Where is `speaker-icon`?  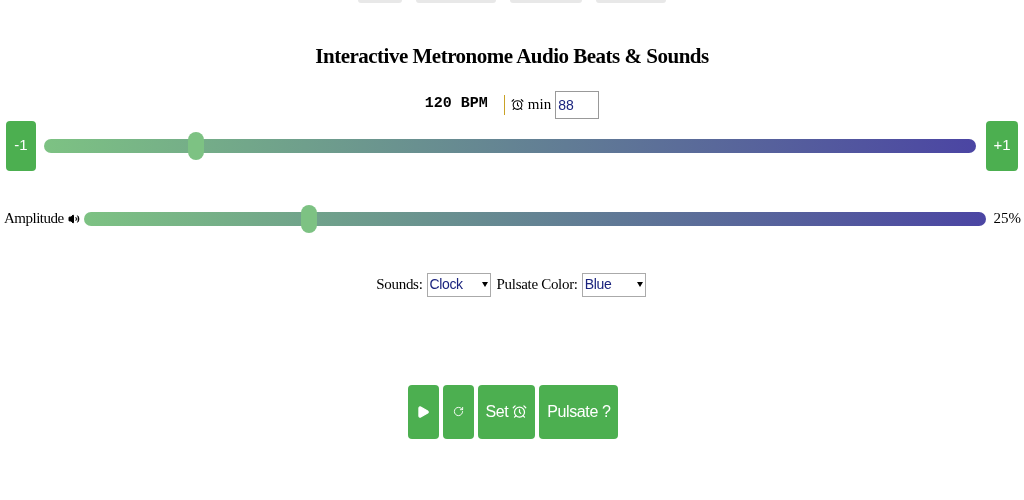
speaker-icon is located at coordinates (73, 218).